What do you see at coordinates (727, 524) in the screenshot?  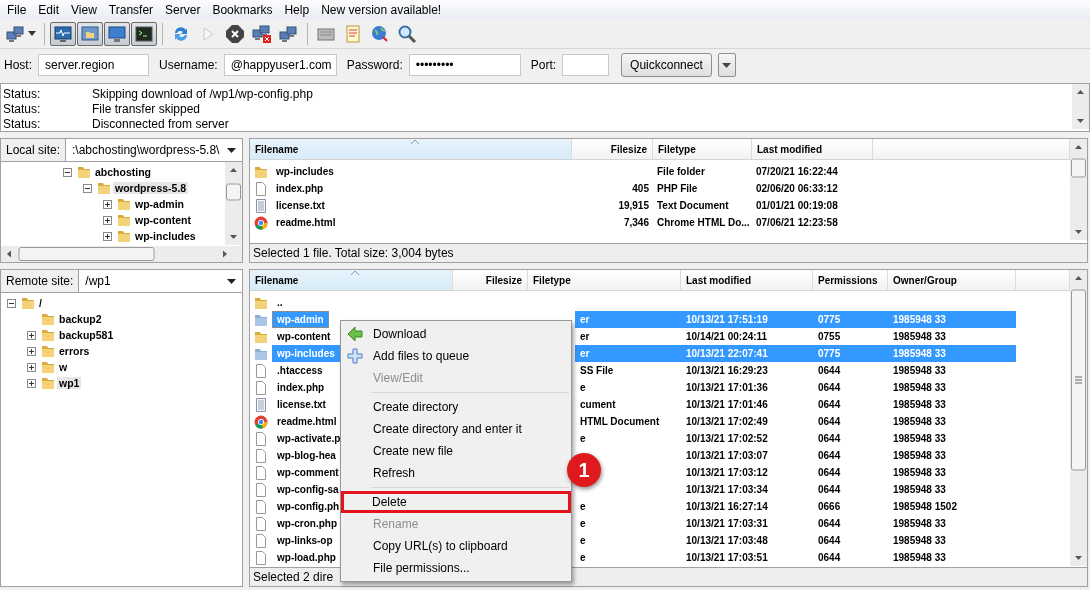 I see `table-cell-text: 10/13/21 17:03:31` at bounding box center [727, 524].